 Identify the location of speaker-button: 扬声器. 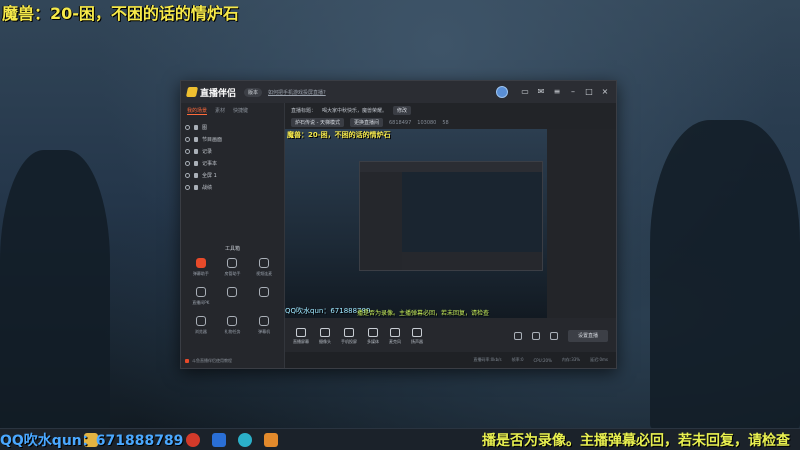
(417, 336).